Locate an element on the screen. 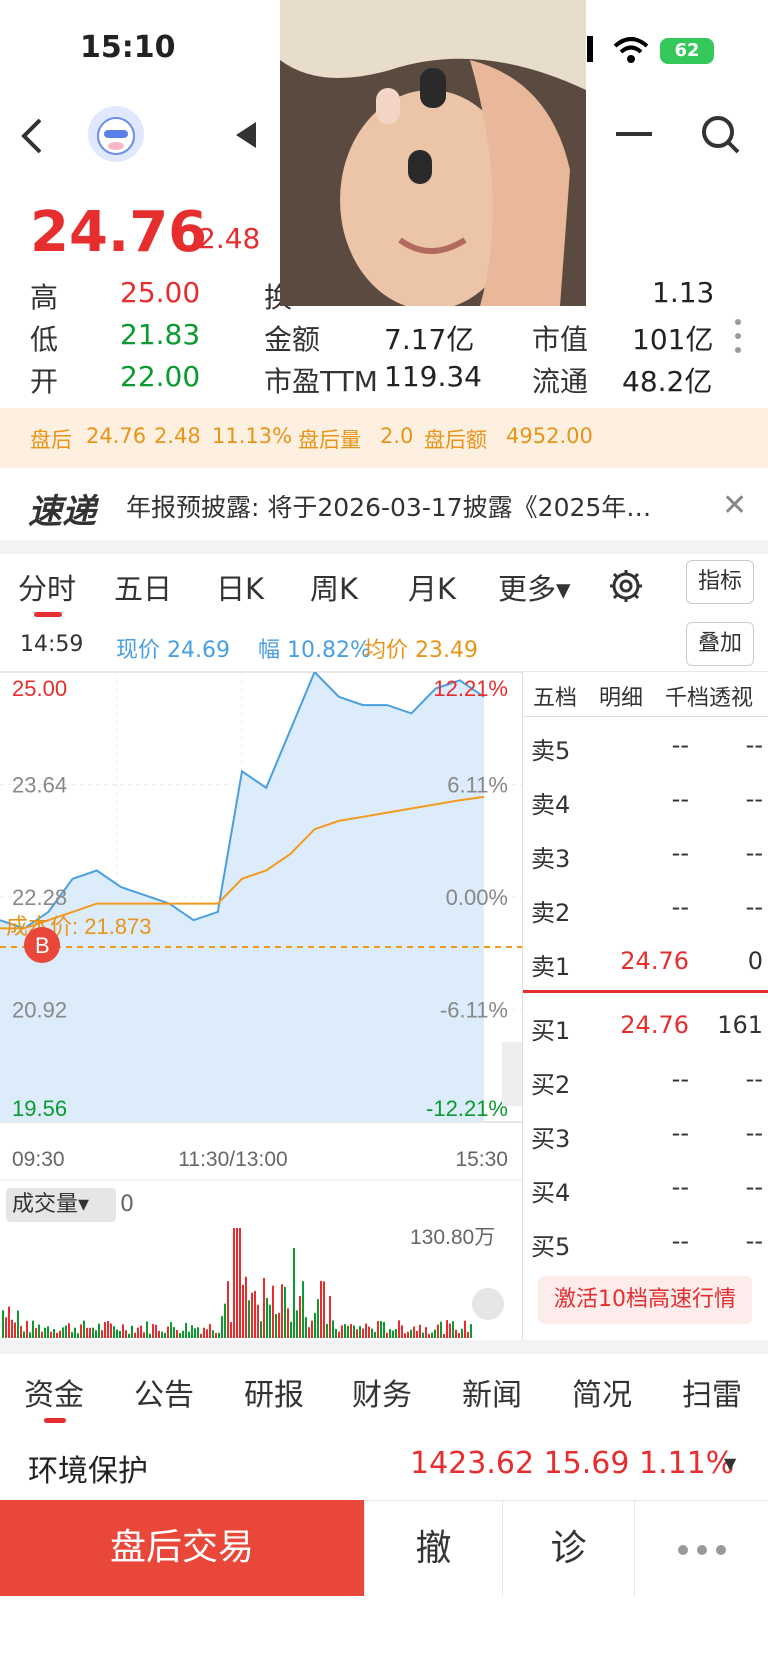 This screenshot has height=1663, width=768. overlay-button: 叠加 is located at coordinates (720, 644).